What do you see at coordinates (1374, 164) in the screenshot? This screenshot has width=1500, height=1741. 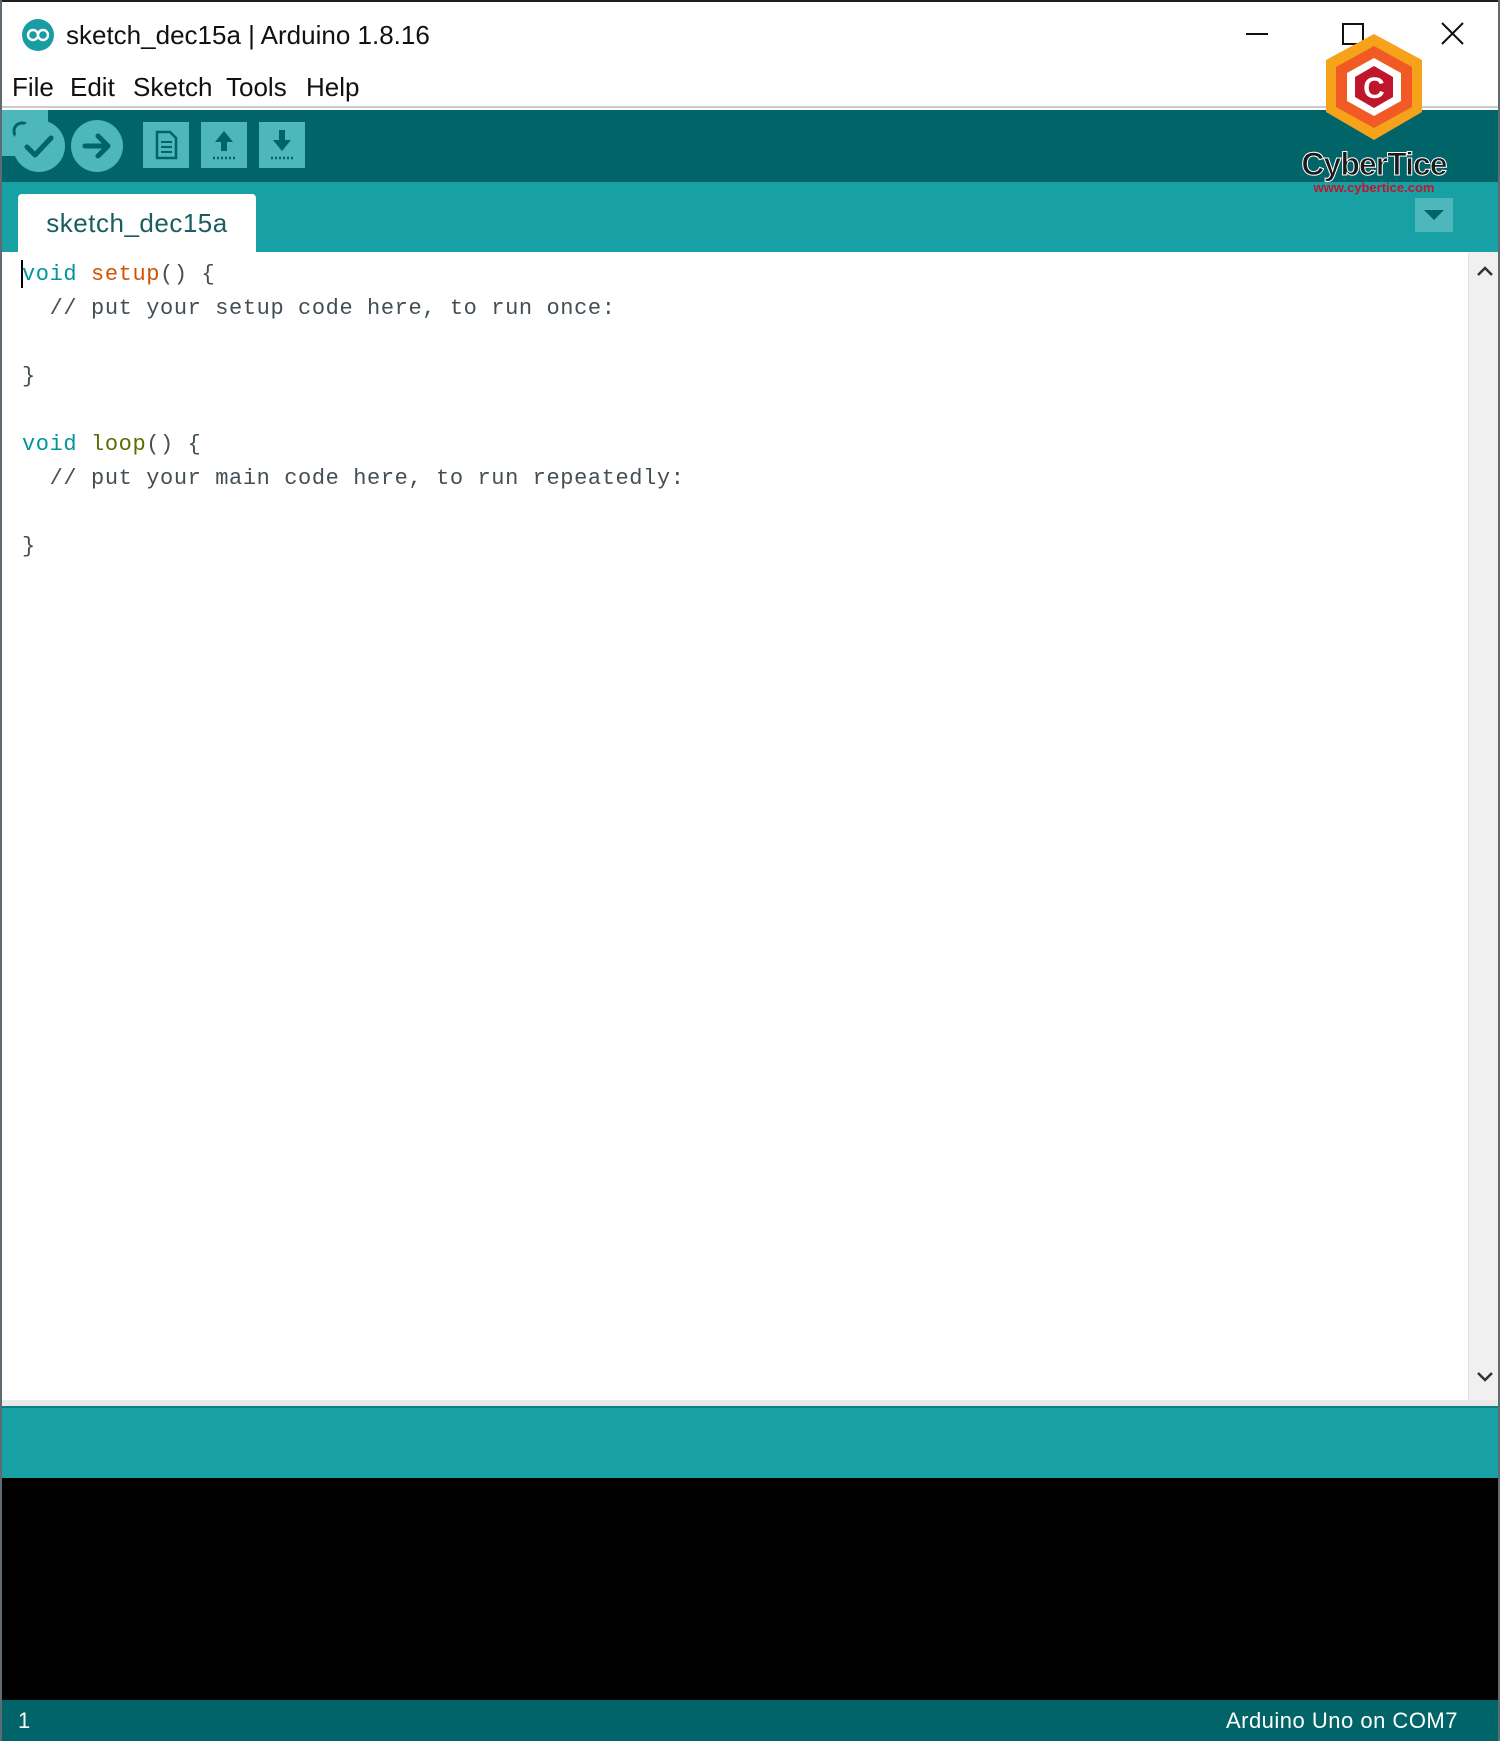 I see `watermark-brand: CyberTice` at bounding box center [1374, 164].